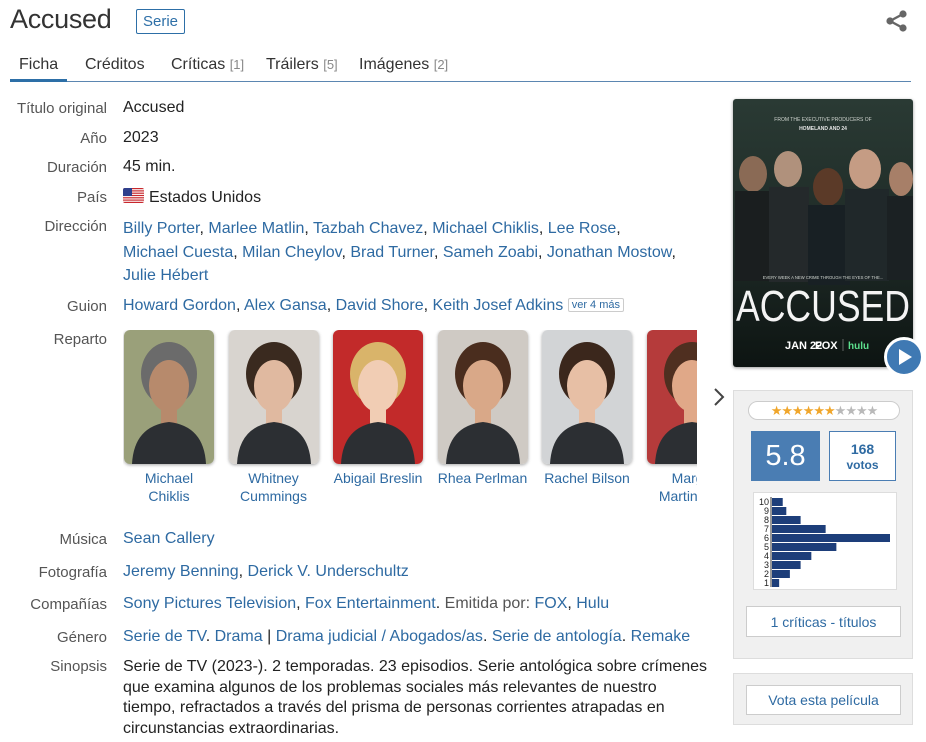 The width and height of the screenshot is (926, 742). Describe the element at coordinates (302, 65) in the screenshot. I see `tab-trailers: Tráilers [5]` at that location.